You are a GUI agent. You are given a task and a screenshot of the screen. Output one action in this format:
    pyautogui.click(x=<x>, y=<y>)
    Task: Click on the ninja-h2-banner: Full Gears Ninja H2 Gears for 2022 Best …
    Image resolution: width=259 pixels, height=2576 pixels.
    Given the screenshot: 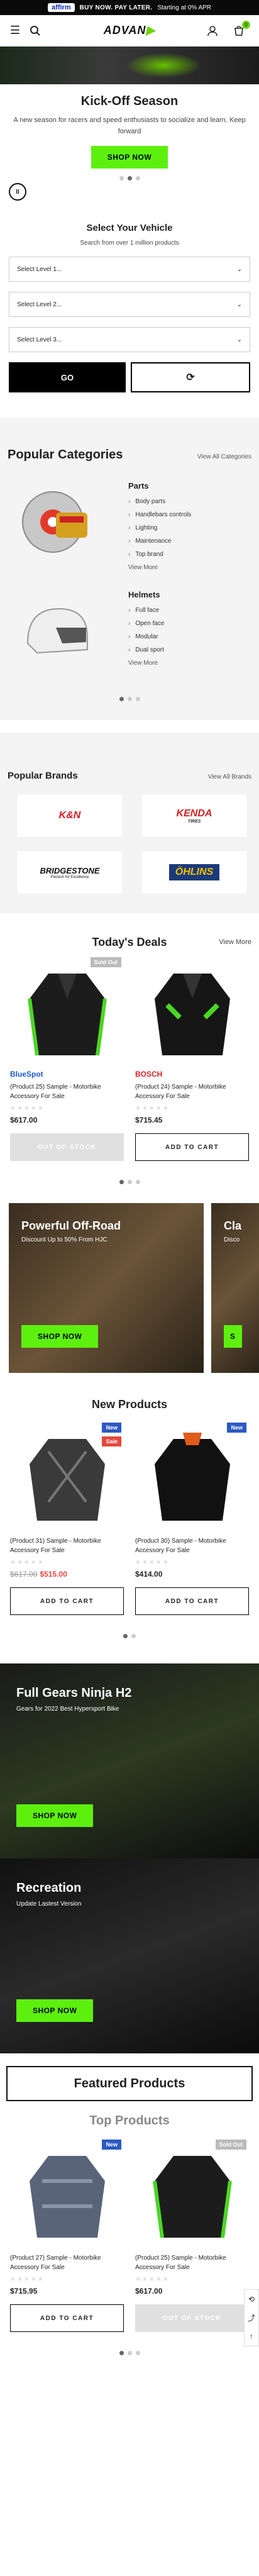 What is the action you would take?
    pyautogui.click(x=129, y=1761)
    